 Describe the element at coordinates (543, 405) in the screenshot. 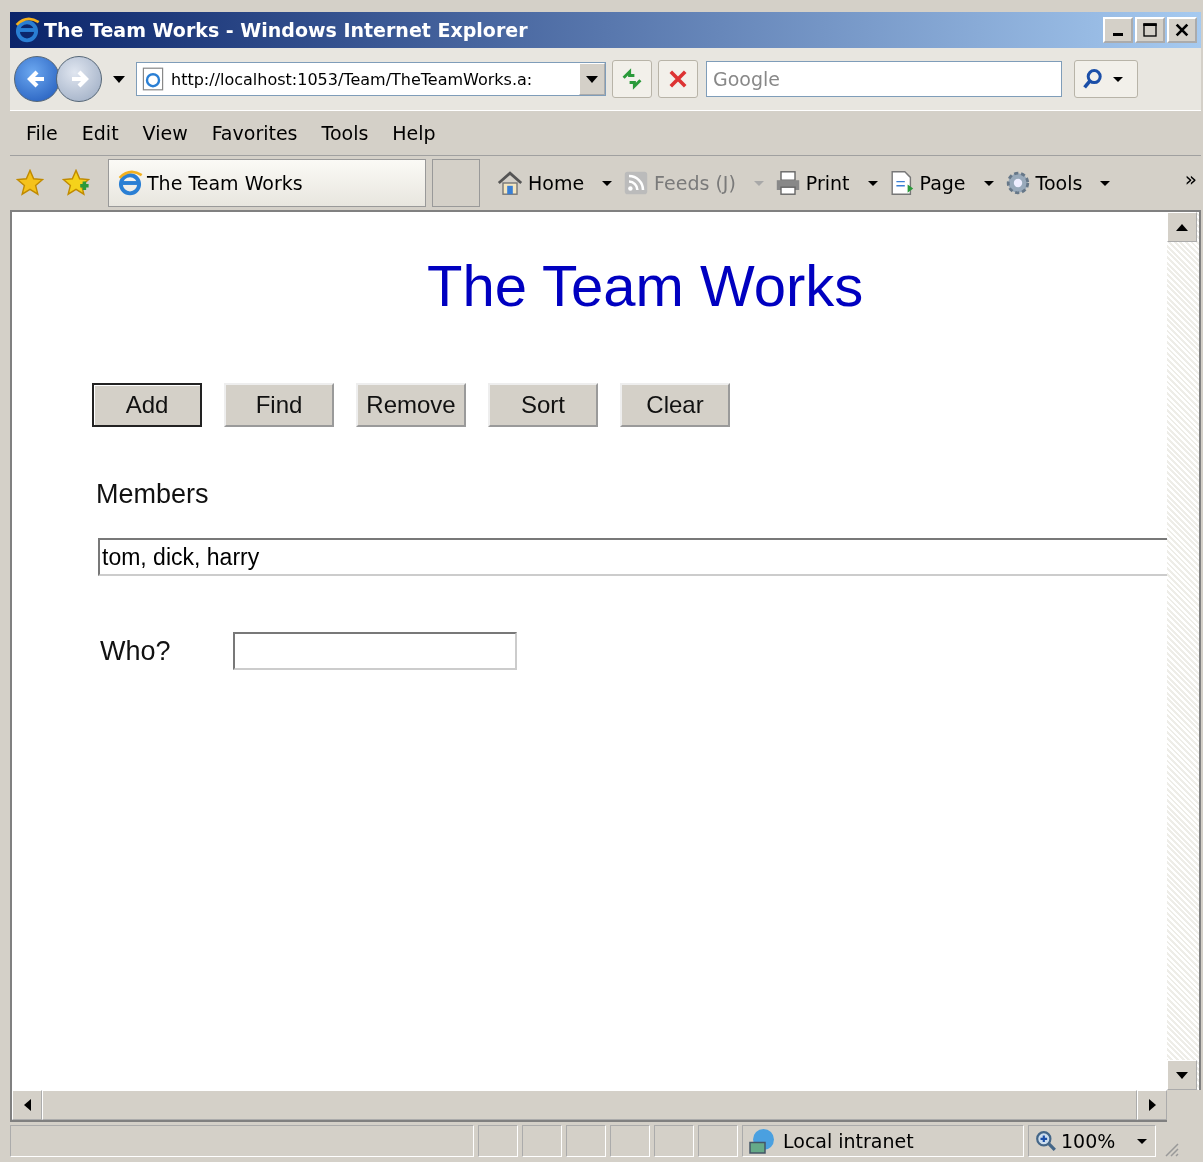

I see `form-button: Sort` at that location.